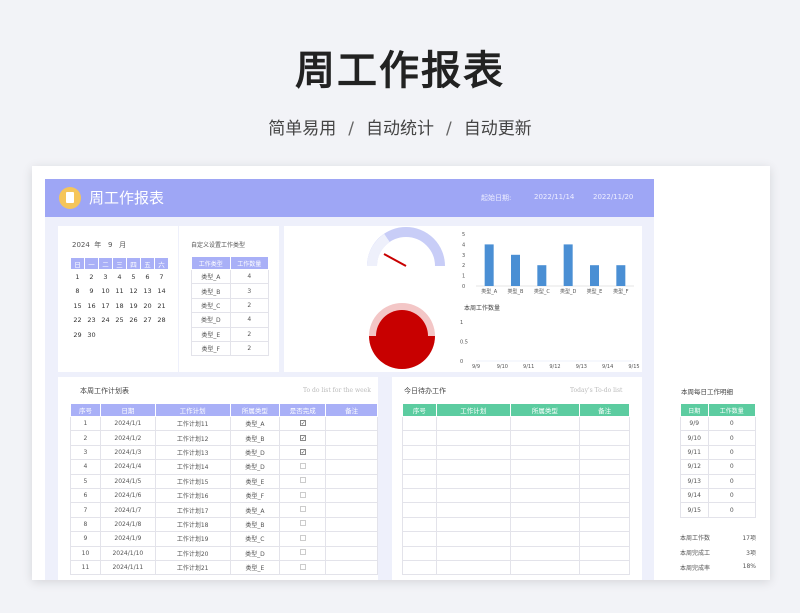  I want to click on plan-cell: 2024/1/3, so click(127, 452).